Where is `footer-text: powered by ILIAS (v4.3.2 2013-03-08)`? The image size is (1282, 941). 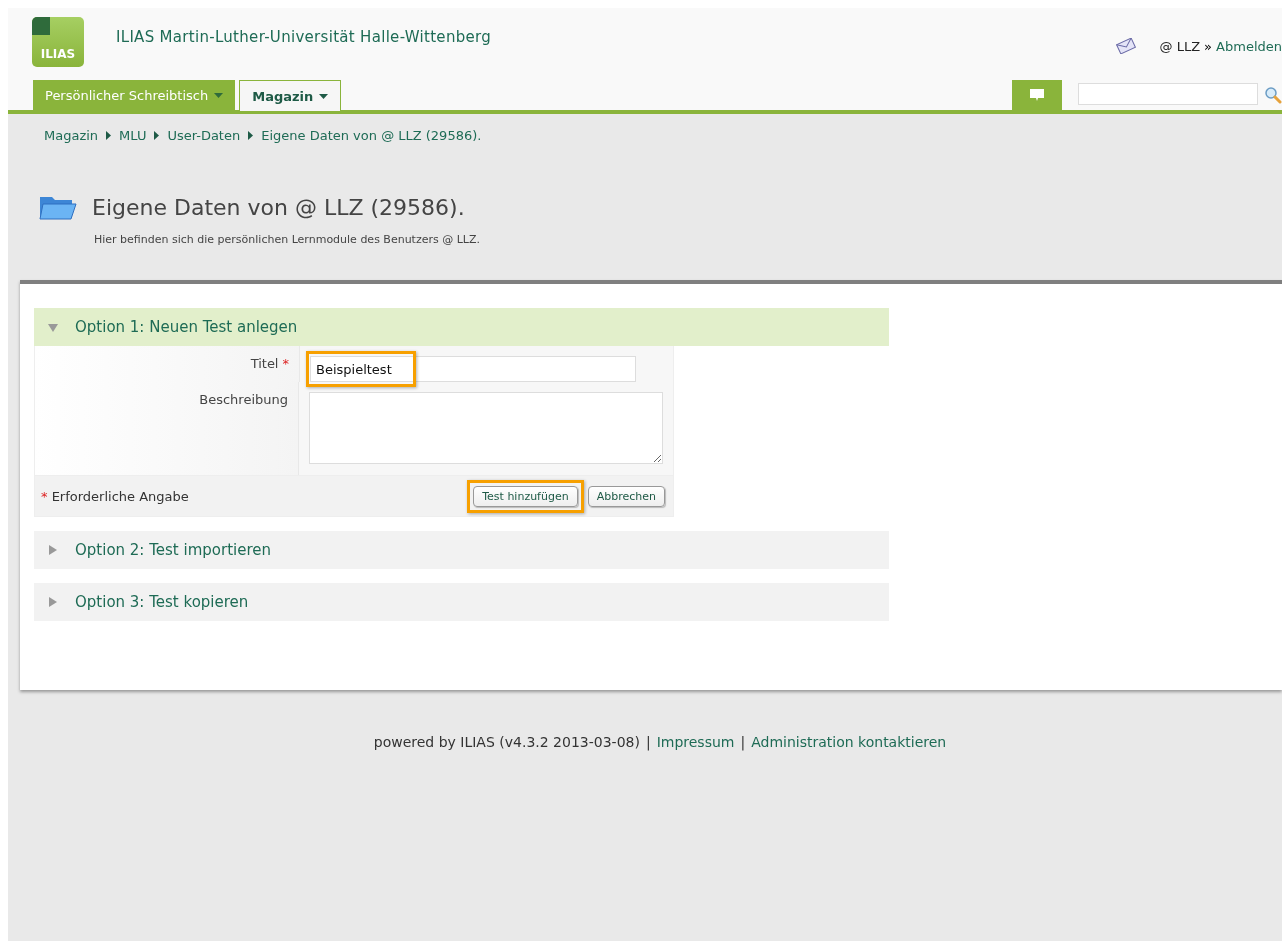 footer-text: powered by ILIAS (v4.3.2 2013-03-08) is located at coordinates (506, 742).